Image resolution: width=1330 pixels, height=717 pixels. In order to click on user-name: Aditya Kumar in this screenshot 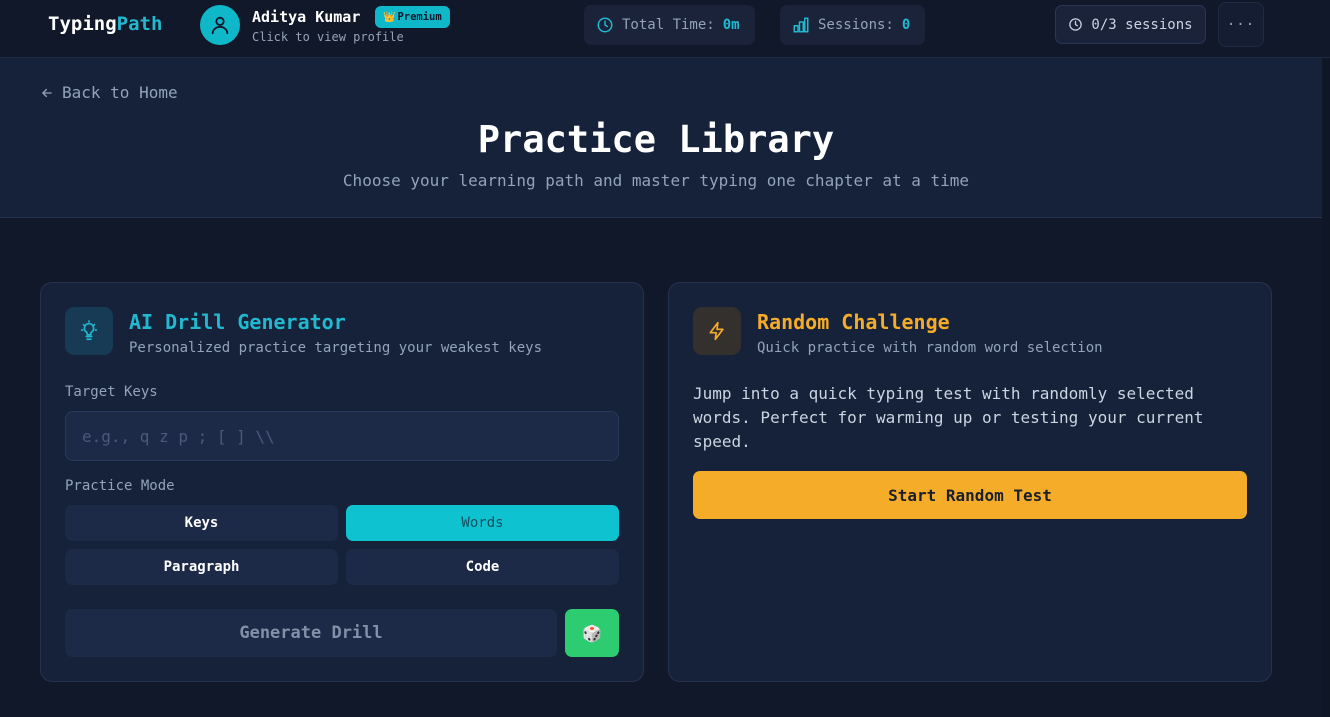, I will do `click(306, 17)`.